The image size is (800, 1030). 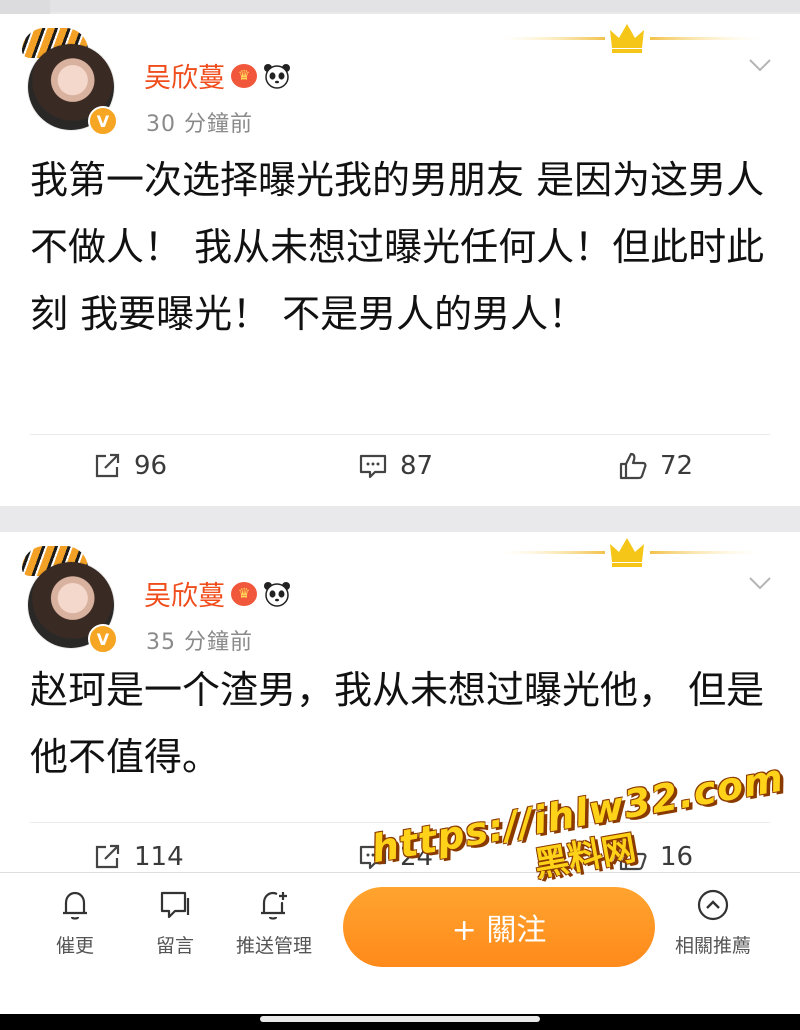 What do you see at coordinates (199, 642) in the screenshot?
I see `post-time: 35 分鐘前` at bounding box center [199, 642].